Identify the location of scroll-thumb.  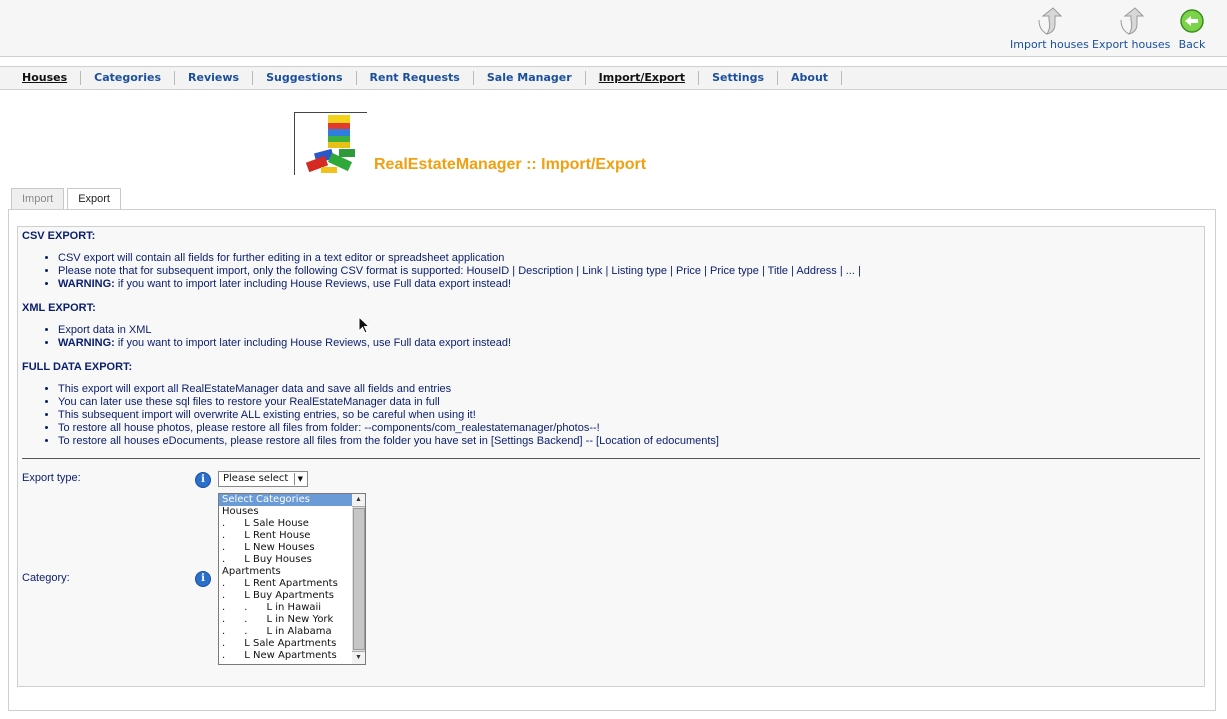
(359, 579).